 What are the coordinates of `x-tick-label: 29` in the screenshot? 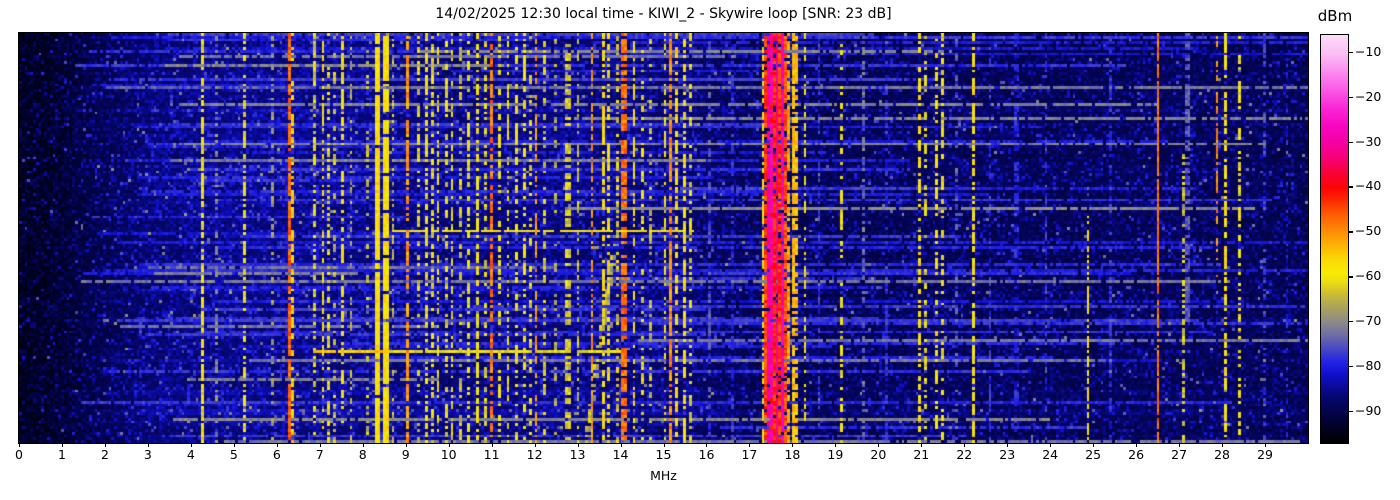 It's located at (1265, 454).